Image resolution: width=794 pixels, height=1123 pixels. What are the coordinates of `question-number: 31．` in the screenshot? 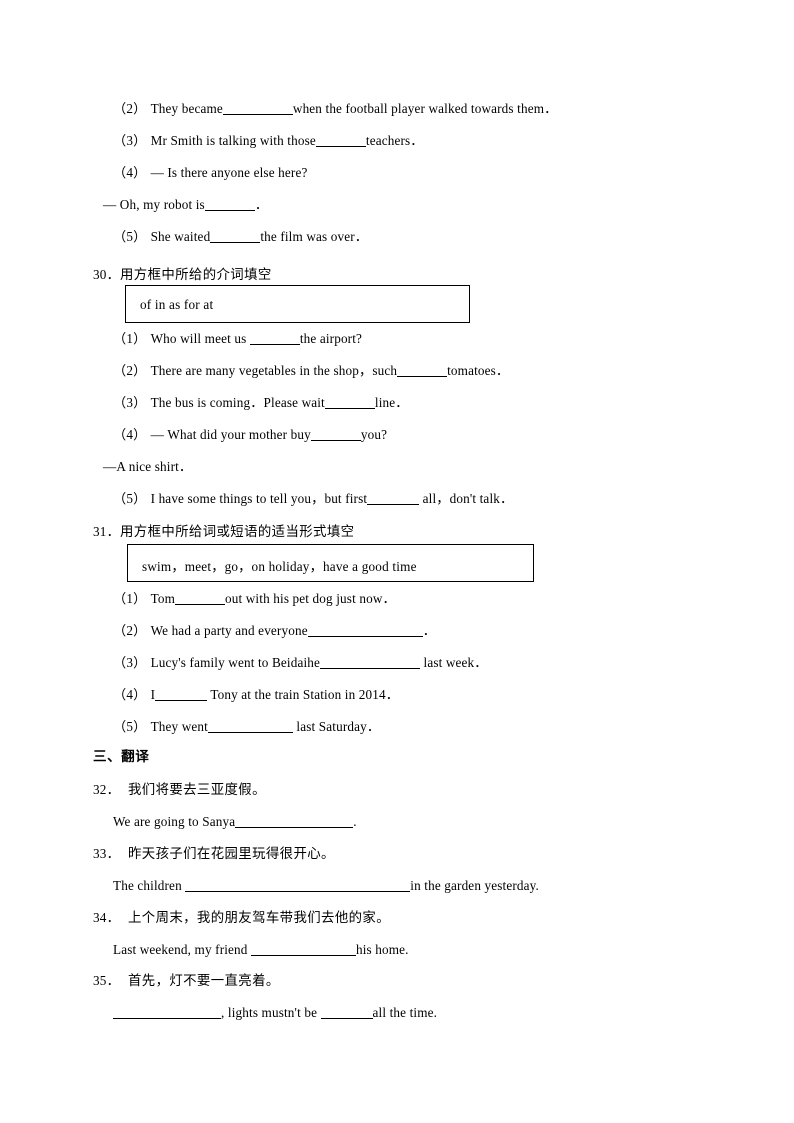 It's located at (106, 531).